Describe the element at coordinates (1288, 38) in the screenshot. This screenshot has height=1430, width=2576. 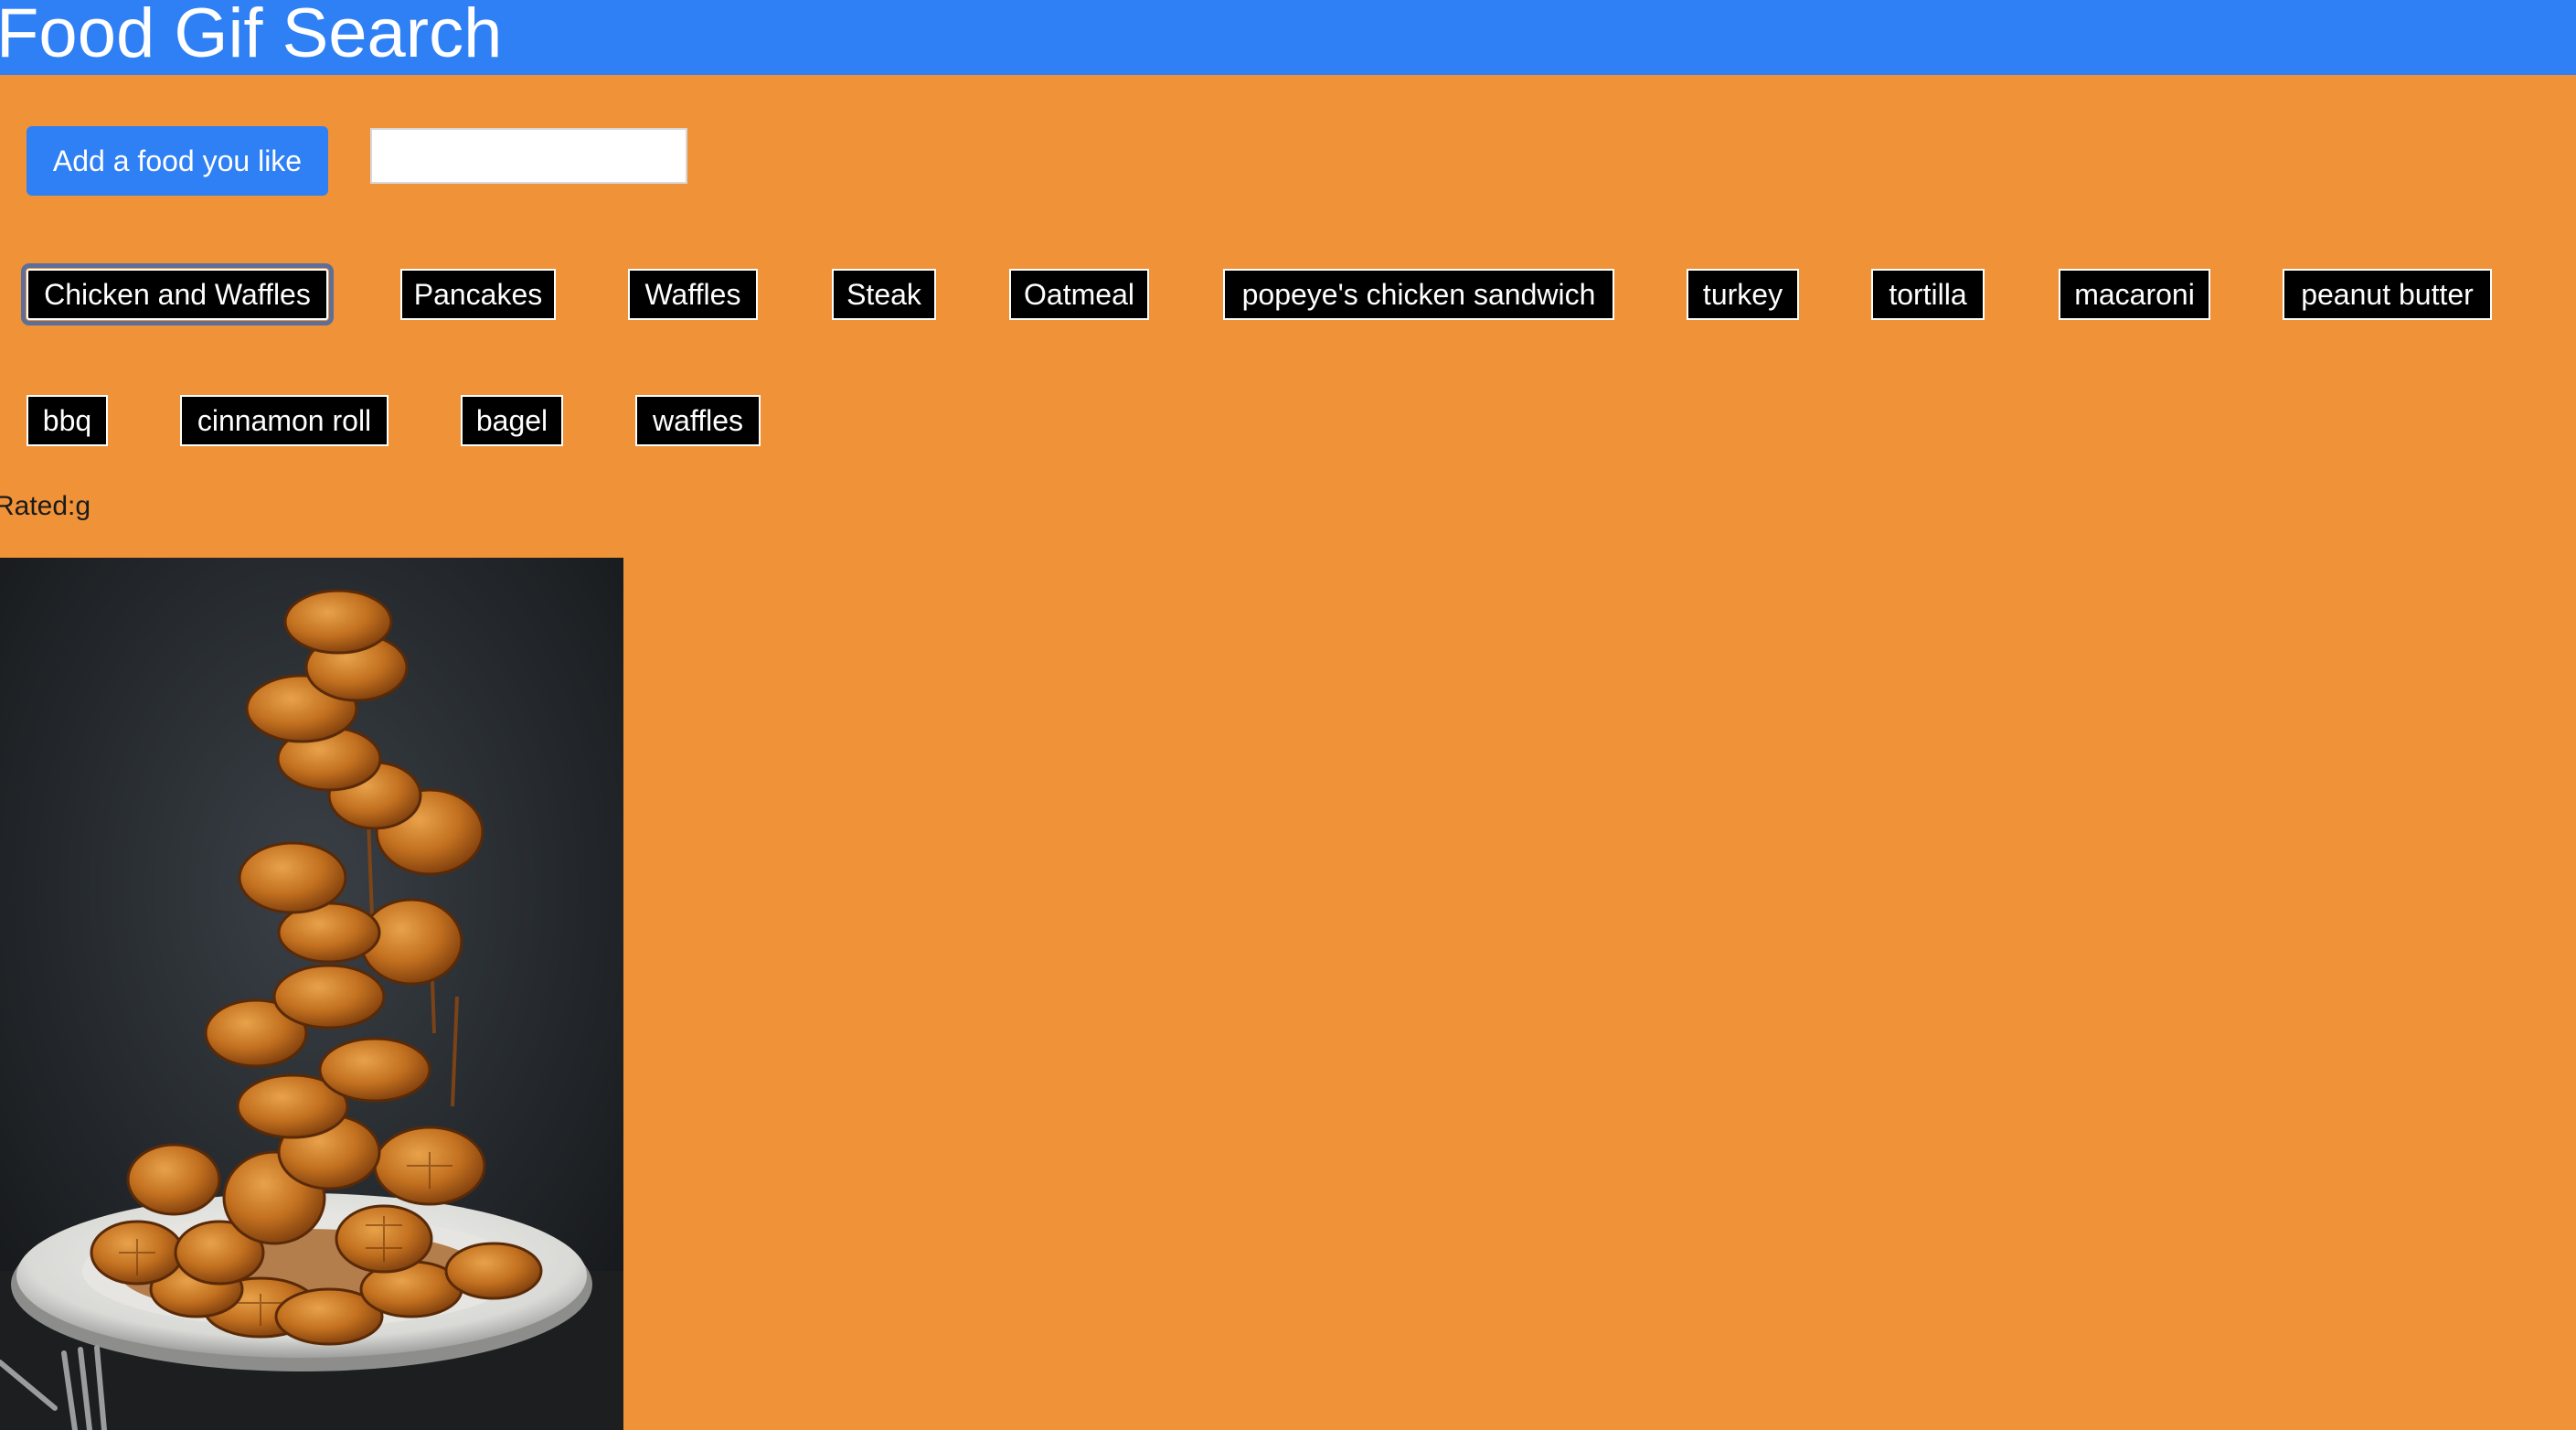
I see `page-header: Food Gif Search` at that location.